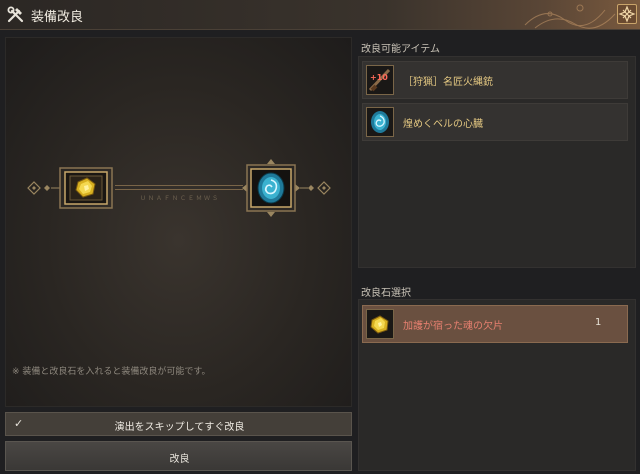 The width and height of the screenshot is (640, 474). I want to click on gold-stone-icon, so click(379, 324).